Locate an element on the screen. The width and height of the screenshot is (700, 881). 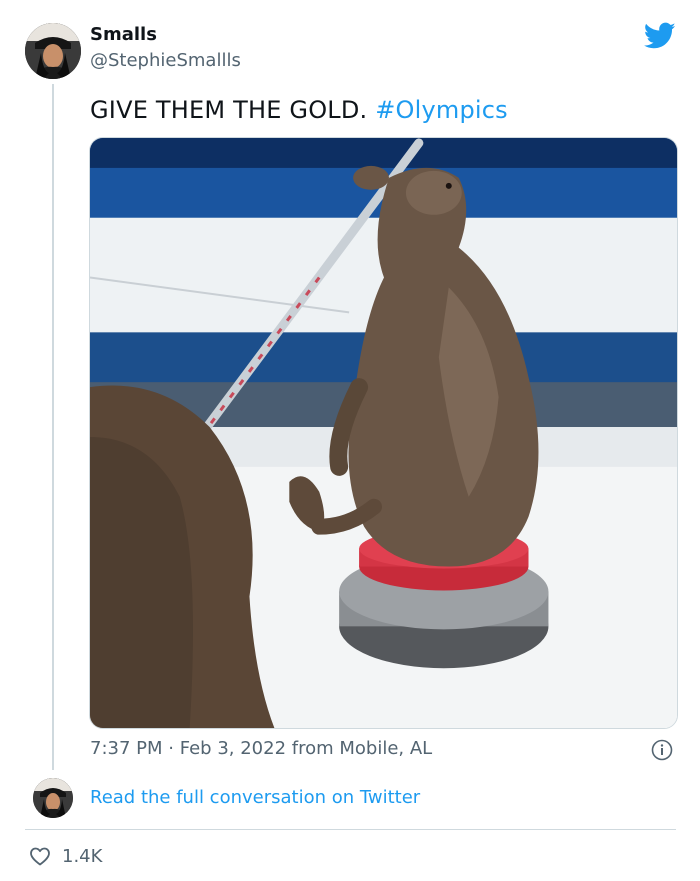
divider is located at coordinates (350, 829).